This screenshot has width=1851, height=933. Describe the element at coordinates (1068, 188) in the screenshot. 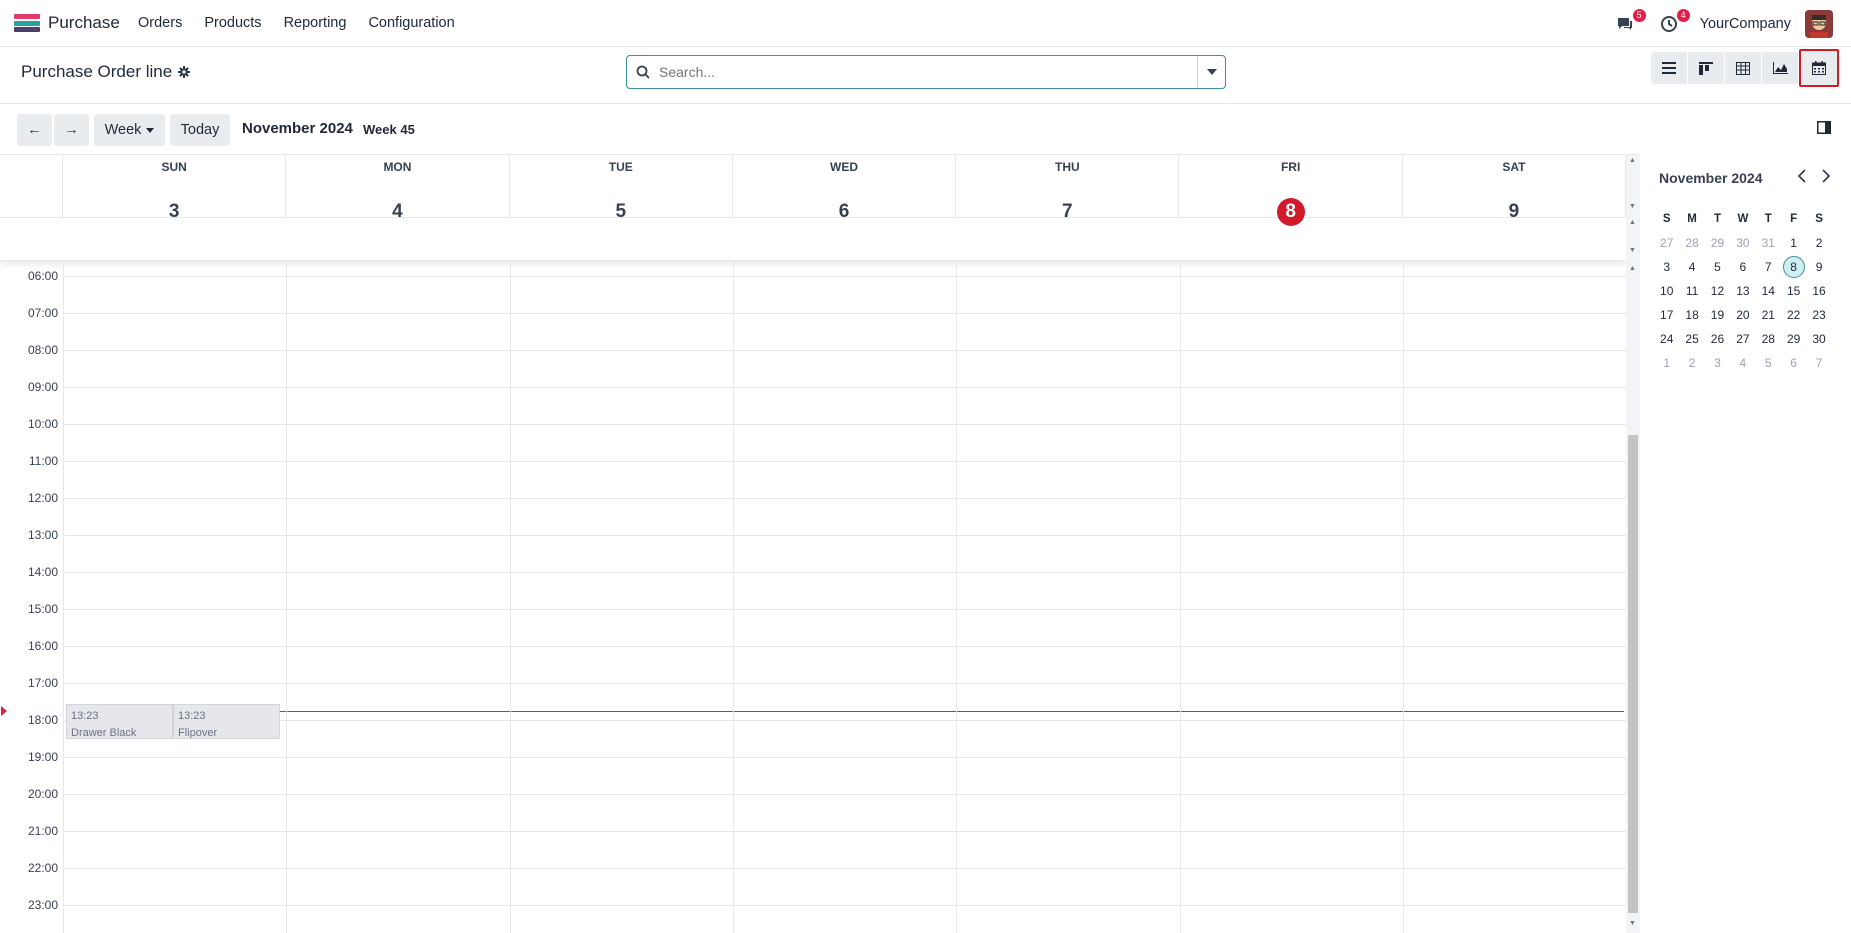

I see `day-header-thu: THU 7` at that location.